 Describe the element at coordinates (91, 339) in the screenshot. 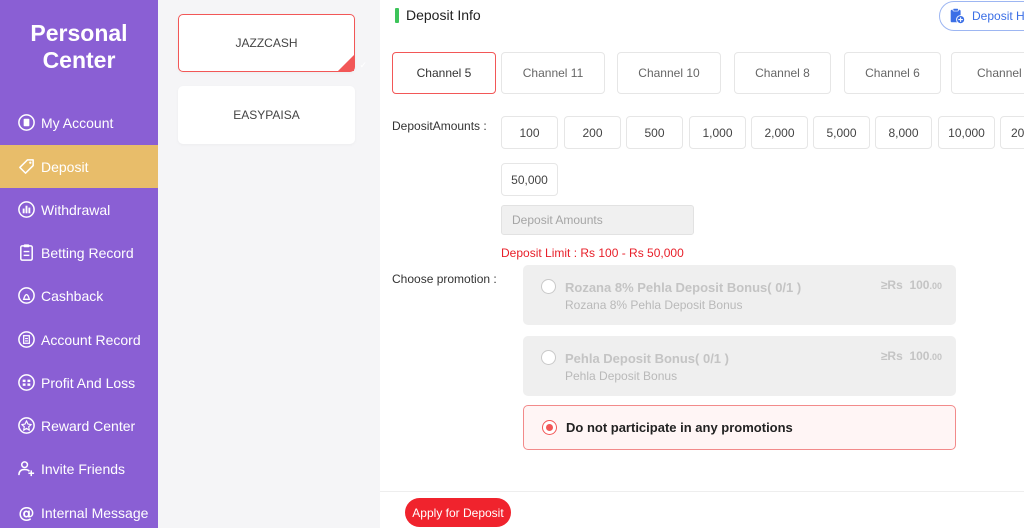

I see `sidebar-item-label: Account Record` at that location.